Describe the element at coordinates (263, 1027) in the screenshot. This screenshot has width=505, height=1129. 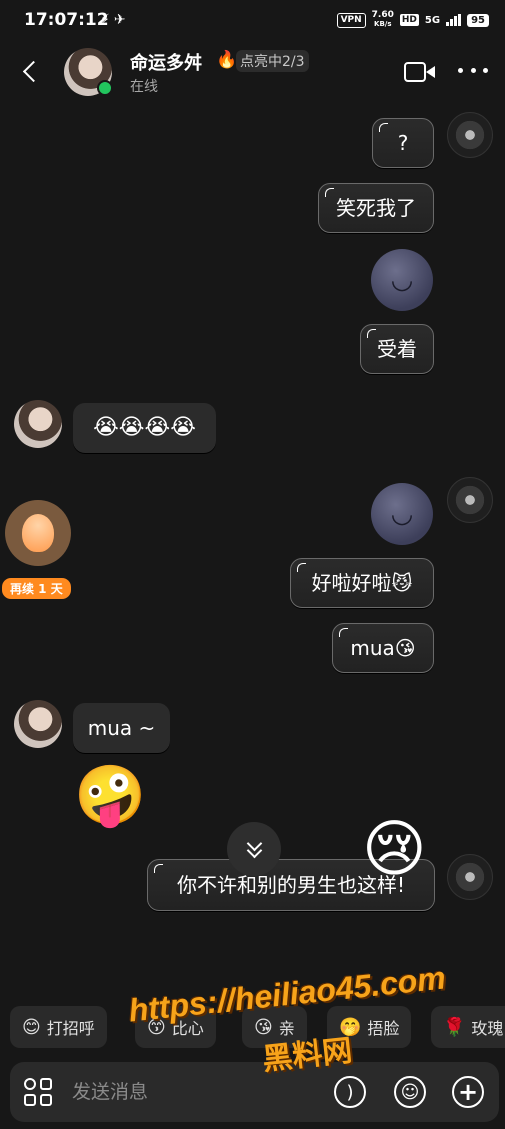
I see `chip-emoji: 😘` at that location.